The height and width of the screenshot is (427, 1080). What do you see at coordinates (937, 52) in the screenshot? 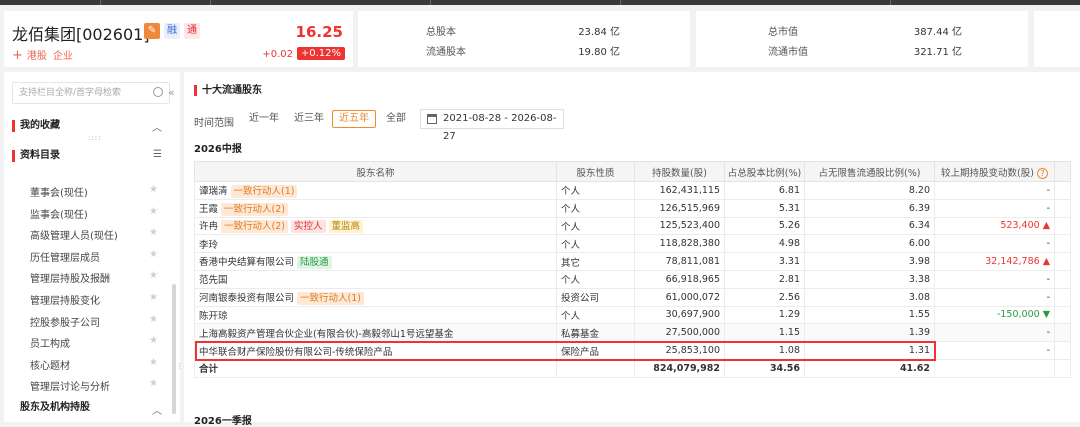
I see `float-cap-value: 321.71 亿` at bounding box center [937, 52].